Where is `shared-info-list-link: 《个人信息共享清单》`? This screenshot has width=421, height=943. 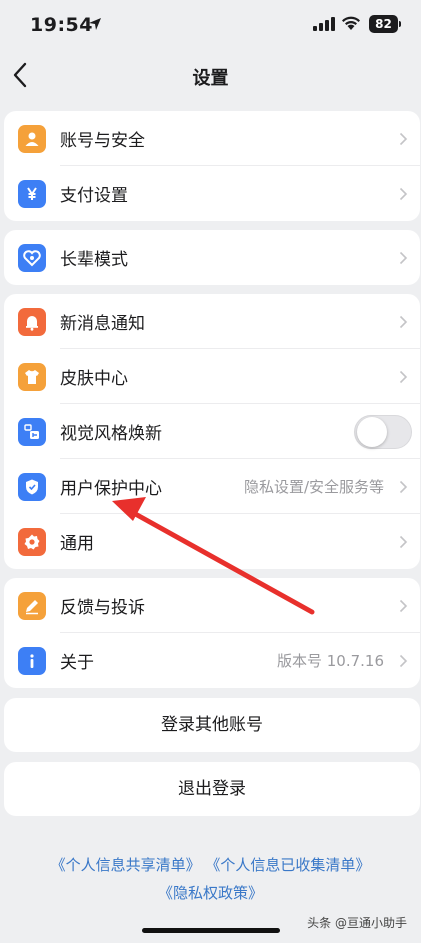
shared-info-list-link: 《个人信息共享清单》 is located at coordinates (126, 865).